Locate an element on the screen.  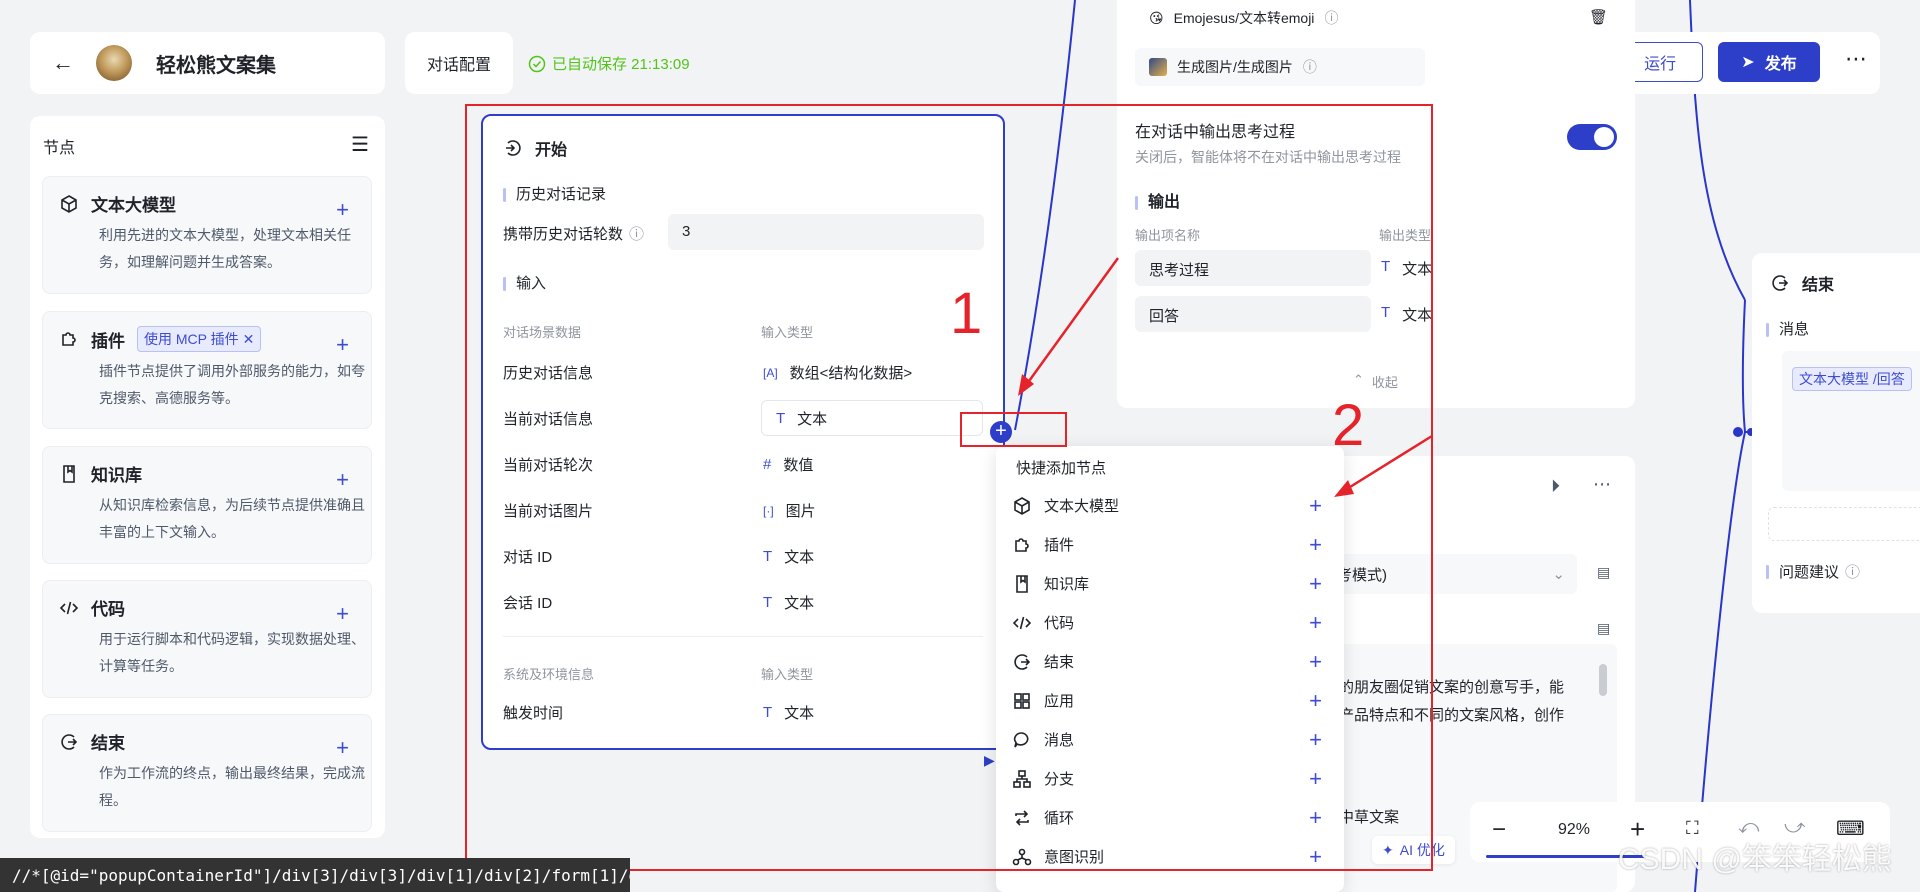
end-node: 结束 消息 文本大模型 /回答 问题建议 ⓘ is located at coordinates (1836, 433).